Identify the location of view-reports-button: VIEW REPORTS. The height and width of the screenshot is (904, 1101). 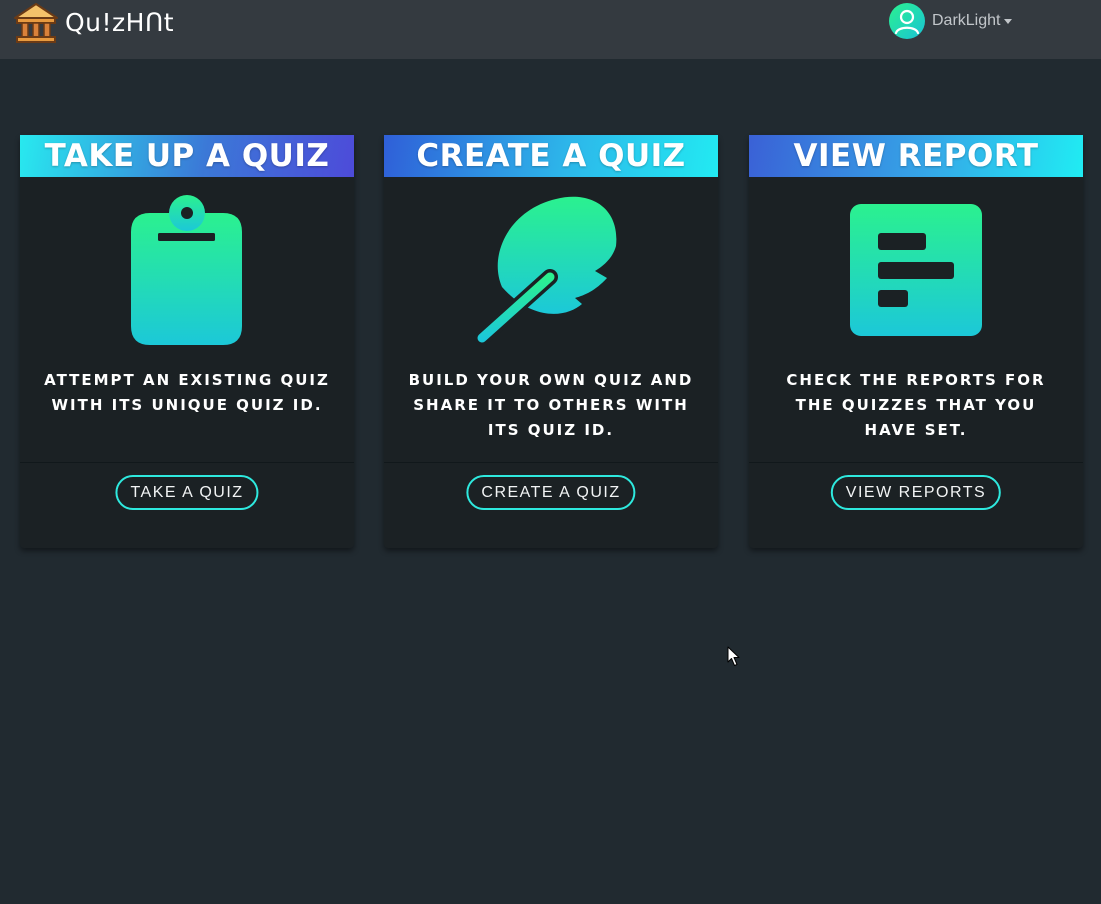
(916, 492).